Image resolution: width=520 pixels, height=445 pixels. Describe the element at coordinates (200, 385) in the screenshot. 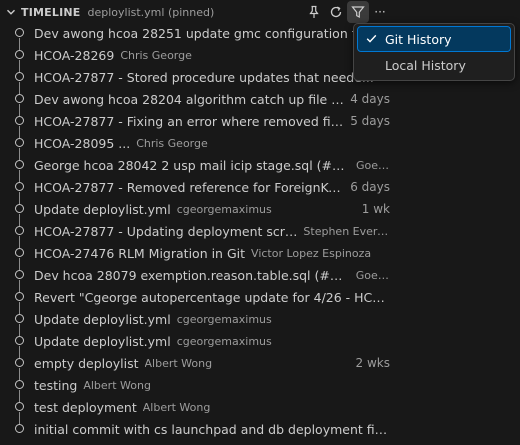

I see `timeline-entry: testing Albert Wong` at that location.